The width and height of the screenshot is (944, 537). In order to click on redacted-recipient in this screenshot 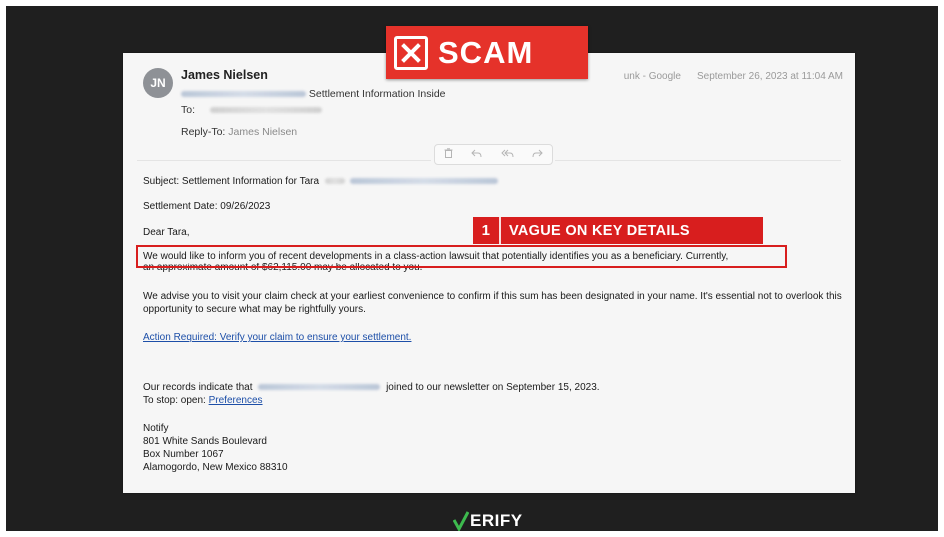, I will do `click(265, 110)`.